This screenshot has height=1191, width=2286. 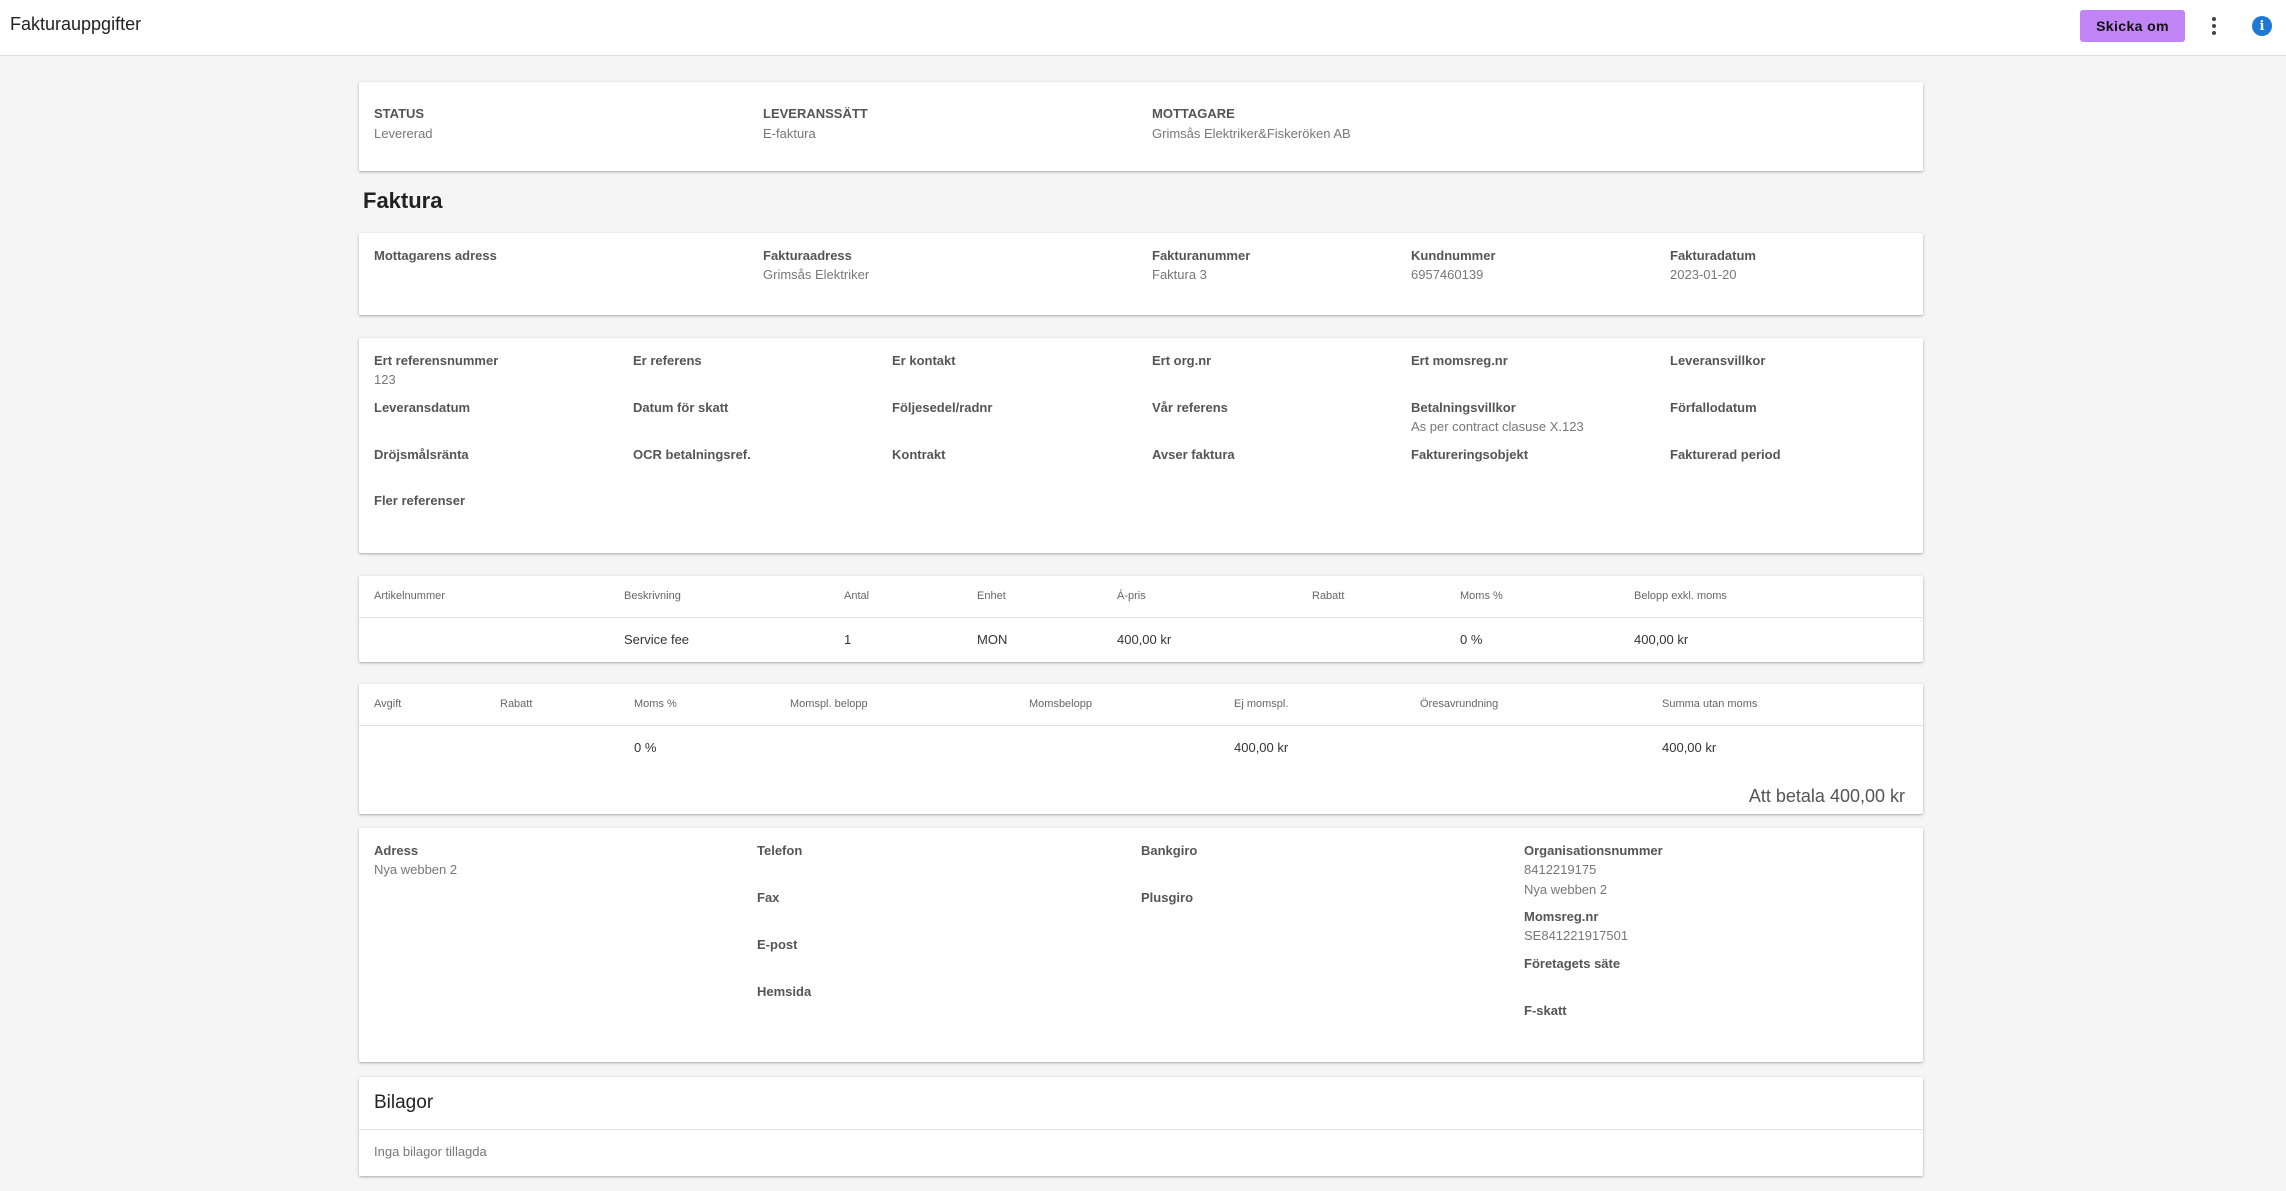 I want to click on vat-number-value: SE841221917501, so click(x=1576, y=935).